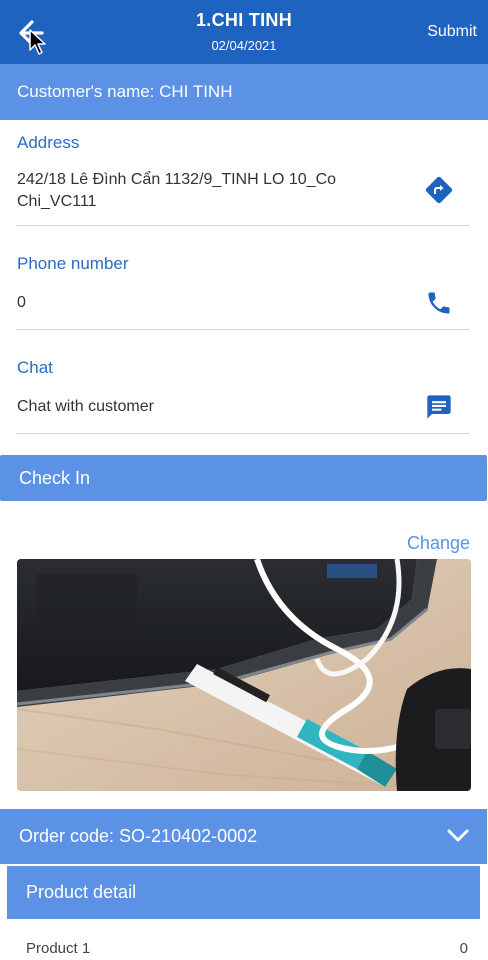 Image resolution: width=488 pixels, height=960 pixels. Describe the element at coordinates (21, 302) in the screenshot. I see `phone-value: 0` at that location.